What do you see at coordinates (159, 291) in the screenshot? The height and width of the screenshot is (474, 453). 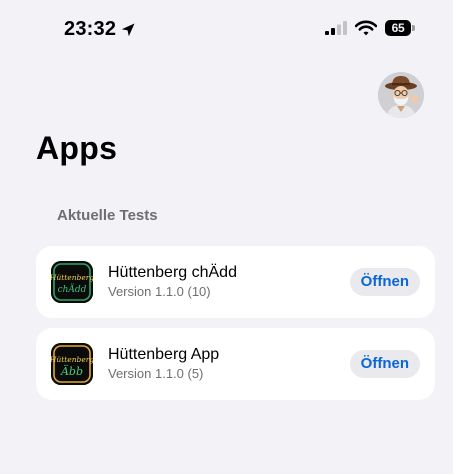 I see `app-version: Version 1.1.0 (10)` at bounding box center [159, 291].